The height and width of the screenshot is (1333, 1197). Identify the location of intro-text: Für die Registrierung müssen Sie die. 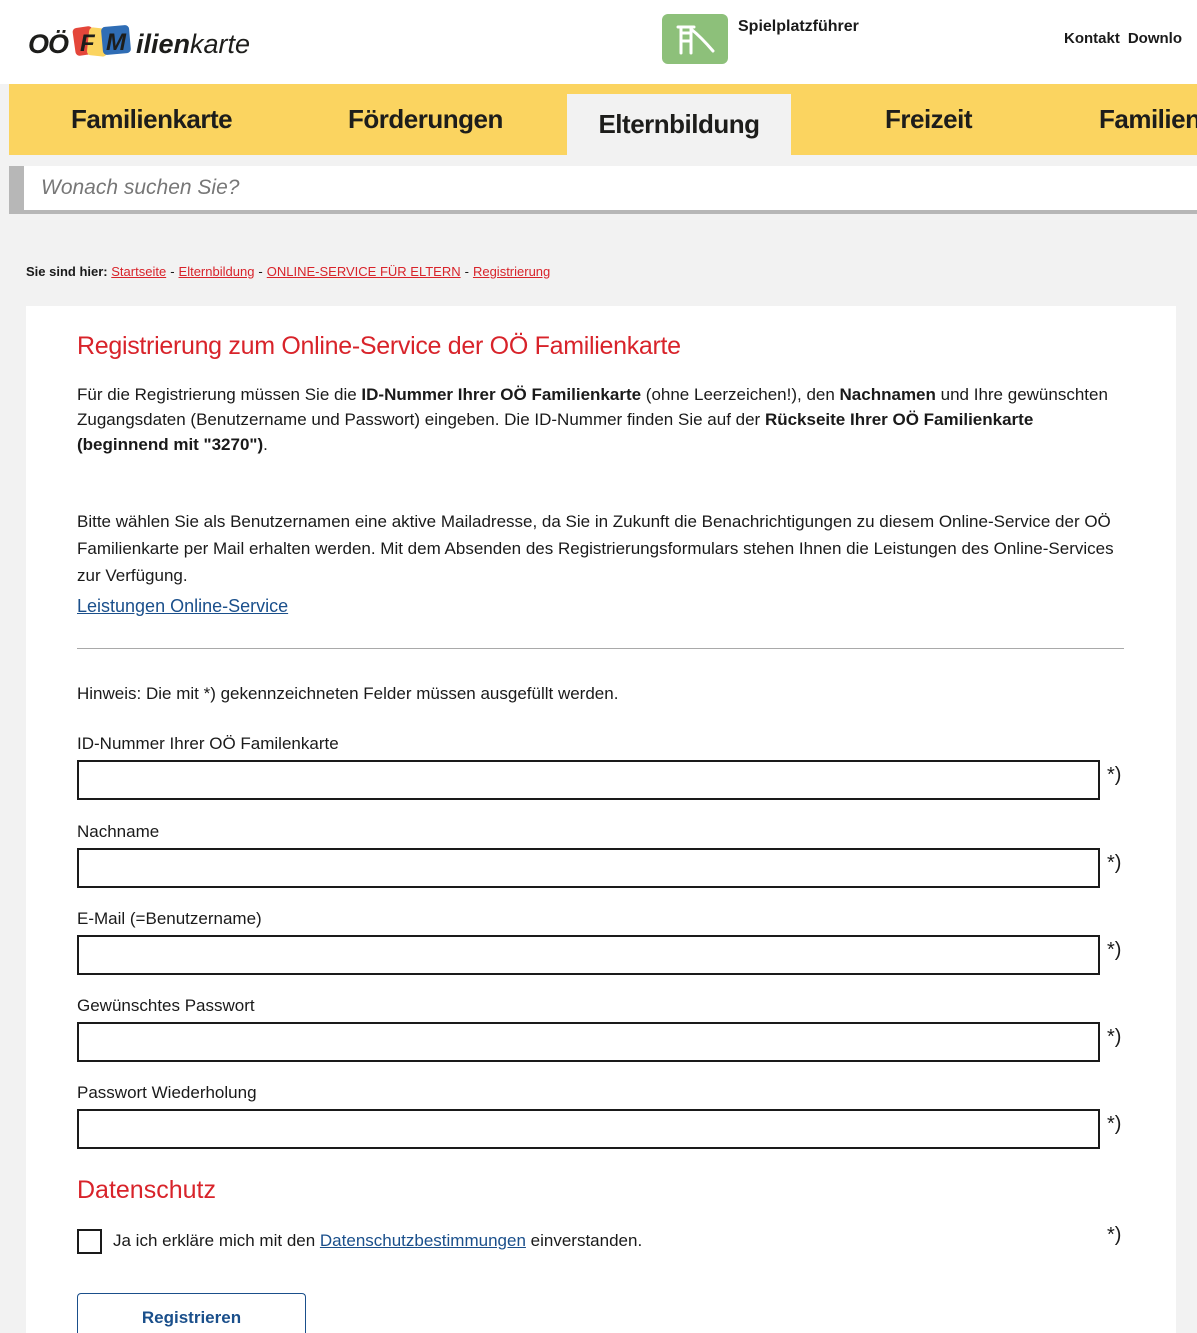
(219, 394).